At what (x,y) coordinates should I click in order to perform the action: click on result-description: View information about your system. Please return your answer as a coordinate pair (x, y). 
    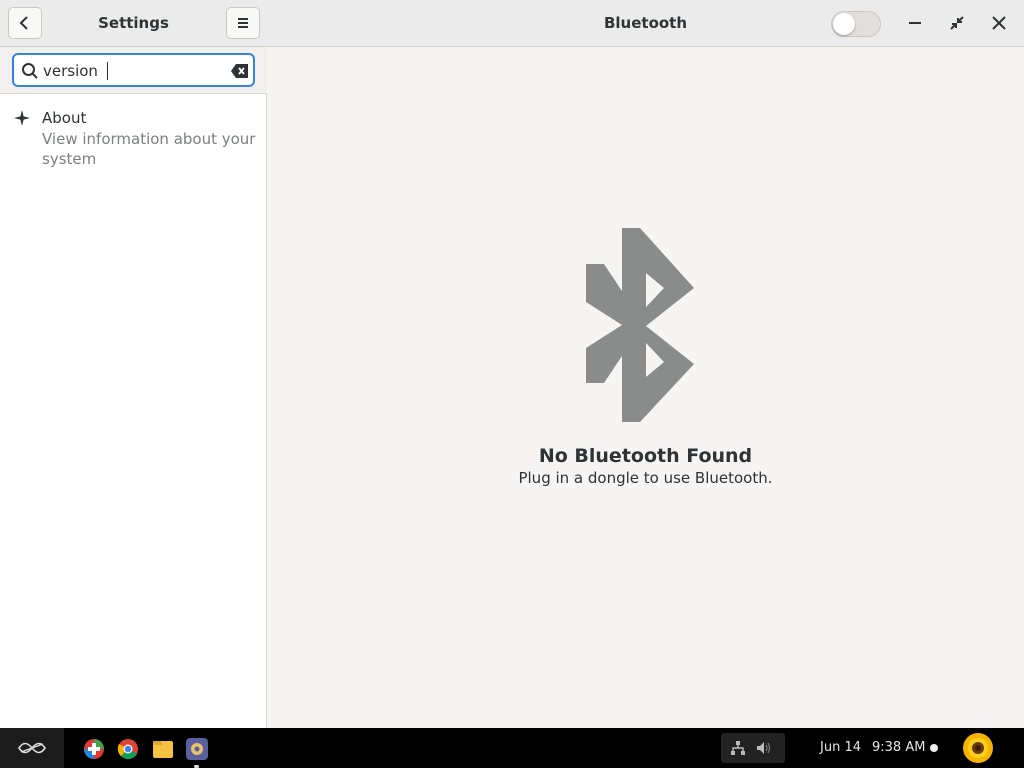
    Looking at the image, I should click on (149, 149).